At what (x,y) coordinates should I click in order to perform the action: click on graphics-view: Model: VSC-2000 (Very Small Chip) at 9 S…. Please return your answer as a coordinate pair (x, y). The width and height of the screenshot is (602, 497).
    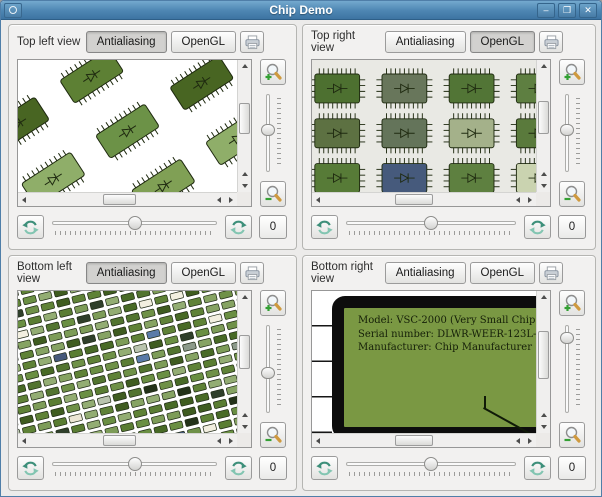
    Looking at the image, I should click on (431, 369).